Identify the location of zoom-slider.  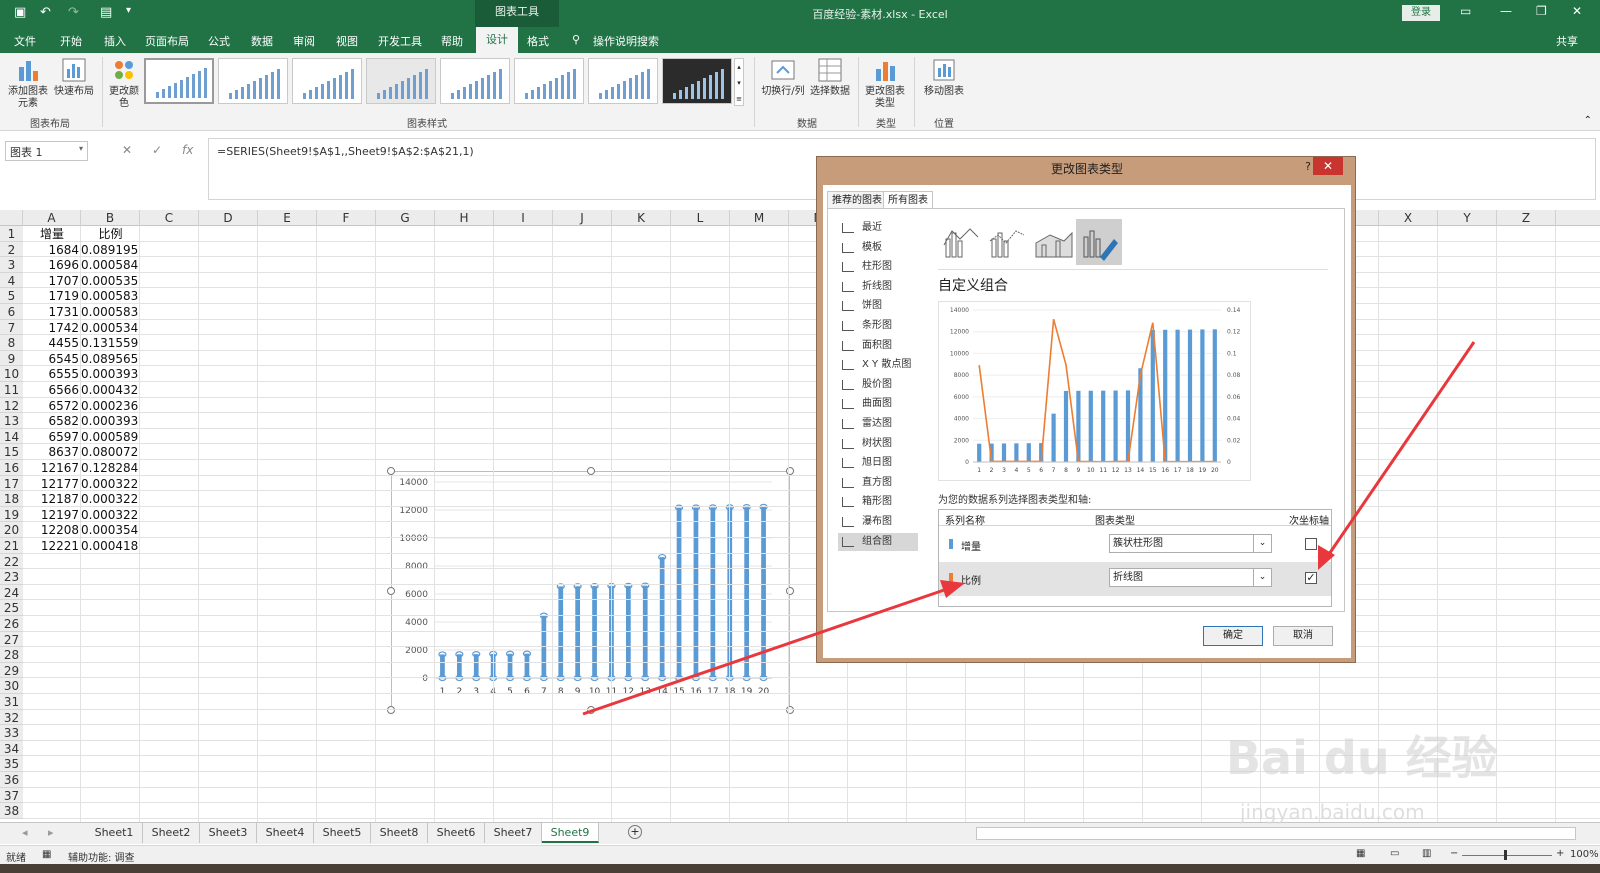
(1507, 855).